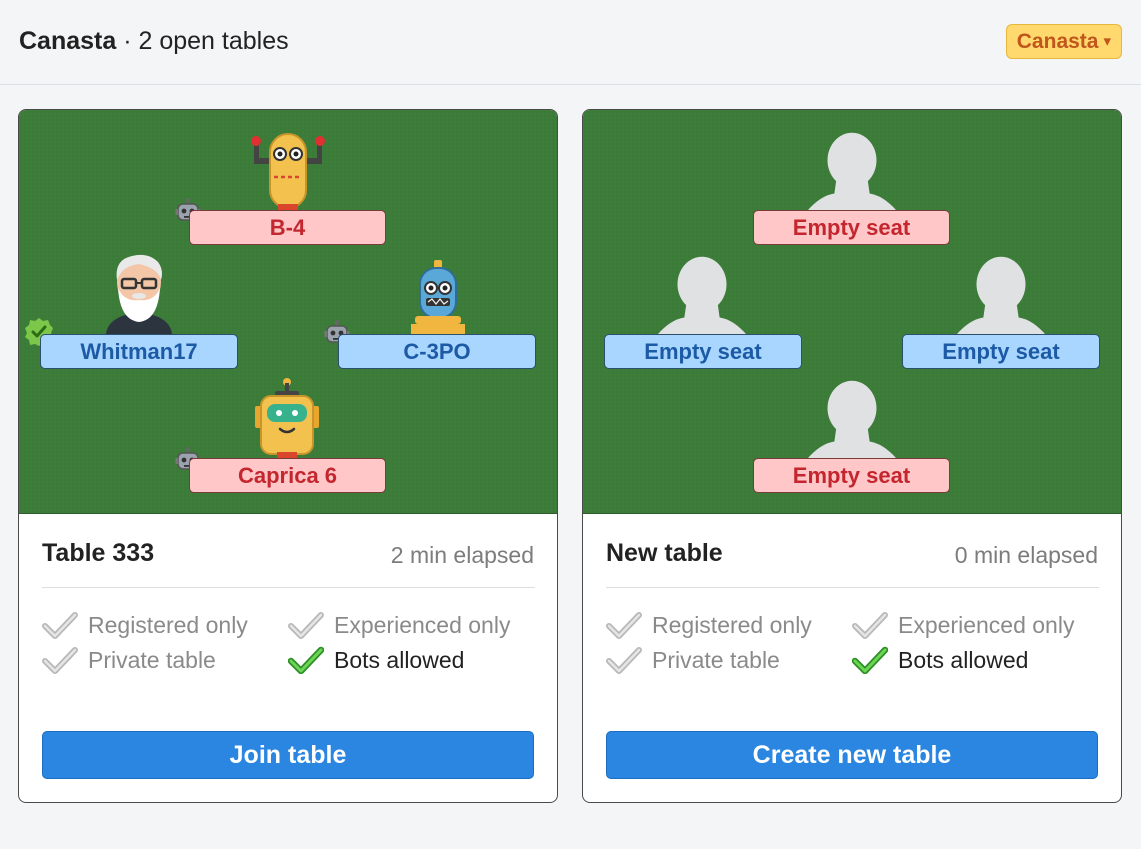 This screenshot has height=849, width=1141. What do you see at coordinates (68, 41) in the screenshot?
I see `game-name: Canasta` at bounding box center [68, 41].